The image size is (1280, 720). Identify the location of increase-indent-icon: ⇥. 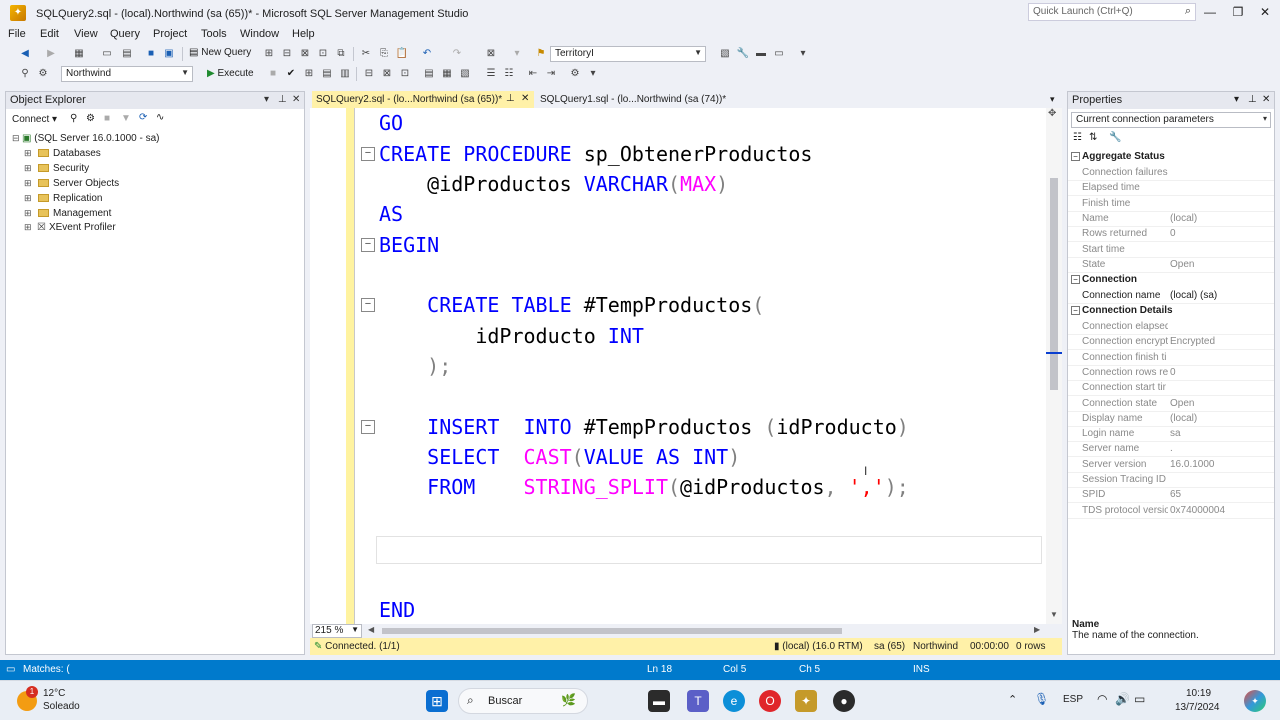
(551, 74).